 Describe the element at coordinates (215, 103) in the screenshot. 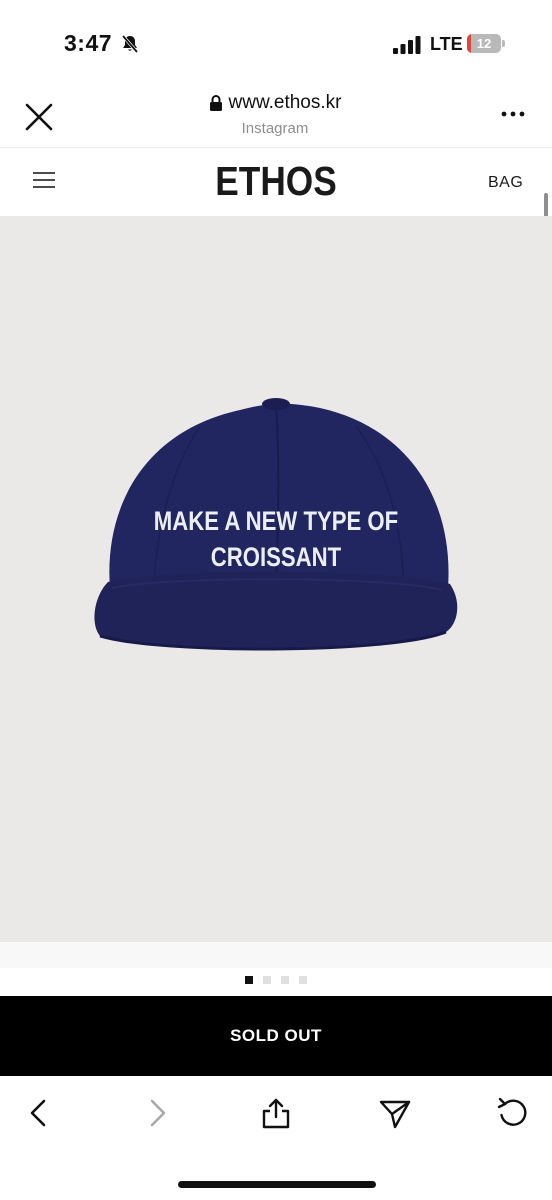

I see `lock-icon` at that location.